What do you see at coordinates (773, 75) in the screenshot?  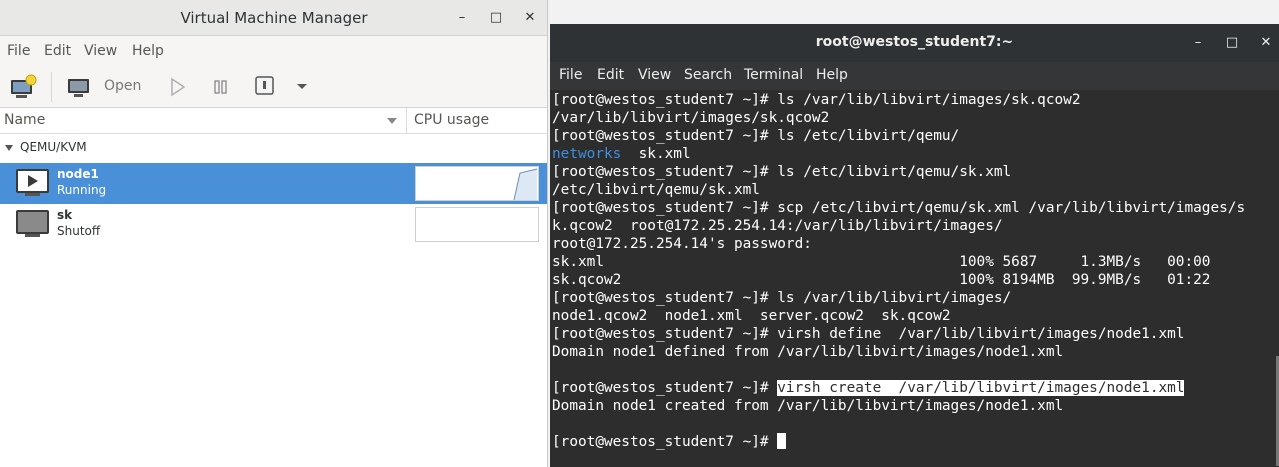 I see `menu-terminal: Terminal` at bounding box center [773, 75].